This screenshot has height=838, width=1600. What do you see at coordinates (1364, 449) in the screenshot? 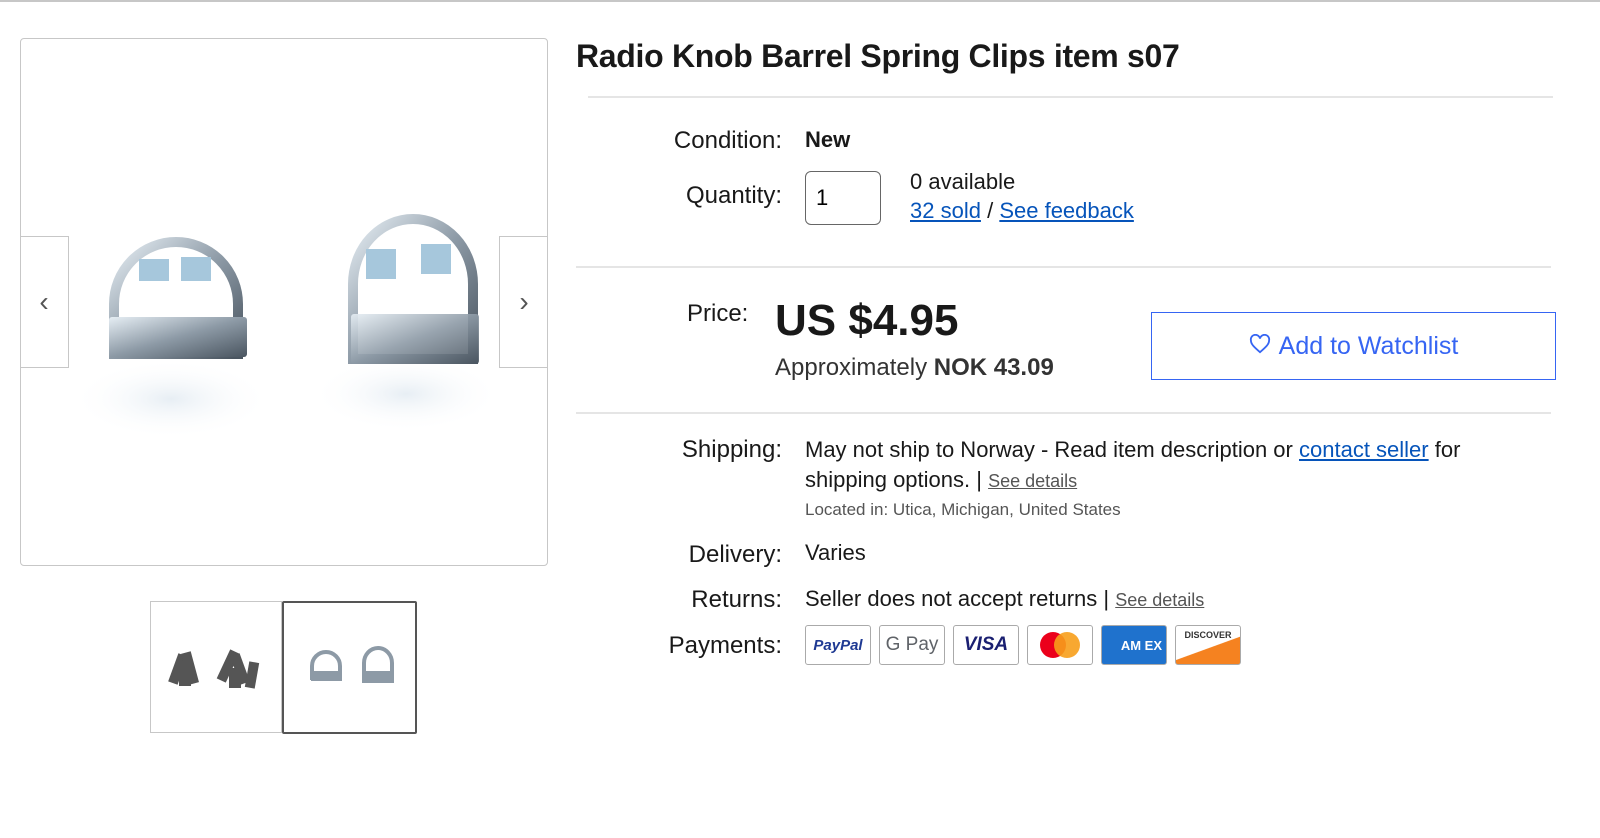
I see `contact-seller-link: contact seller` at bounding box center [1364, 449].